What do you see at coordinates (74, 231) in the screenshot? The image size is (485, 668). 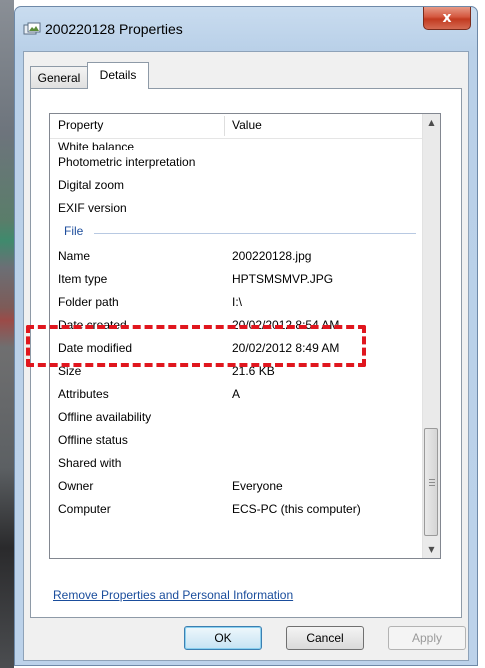 I see `group-label: File` at bounding box center [74, 231].